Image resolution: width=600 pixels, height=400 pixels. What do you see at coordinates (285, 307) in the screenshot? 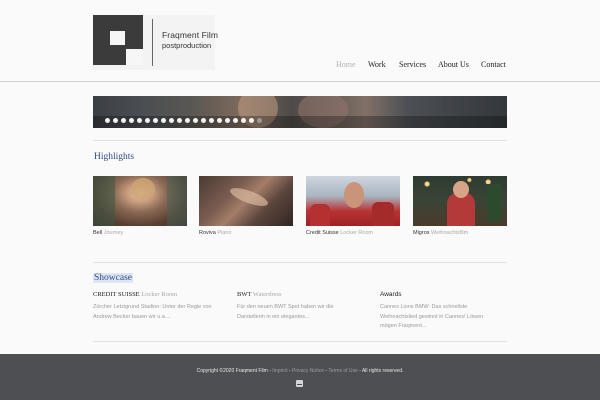
I see `showcase-text-line: Für den neuen BWT Spot haben wir die` at bounding box center [285, 307].